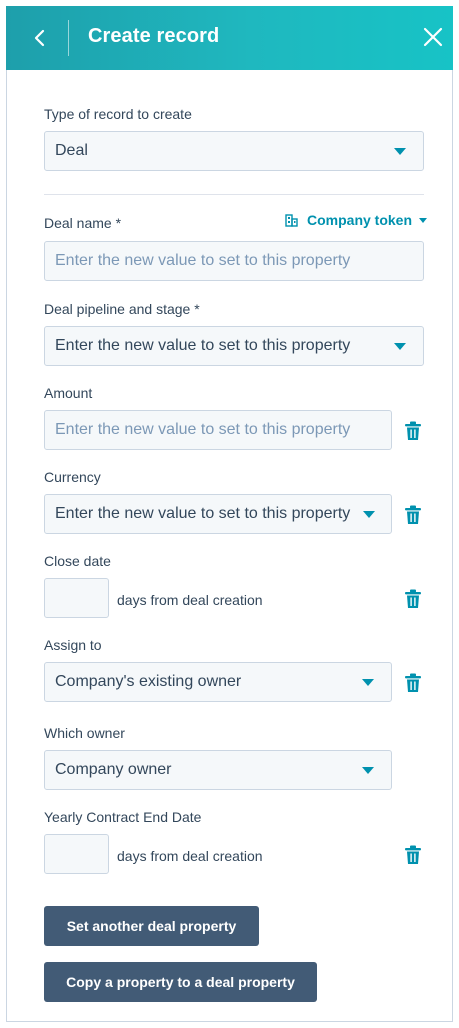 This screenshot has width=459, height=1028. I want to click on building-icon, so click(291, 220).